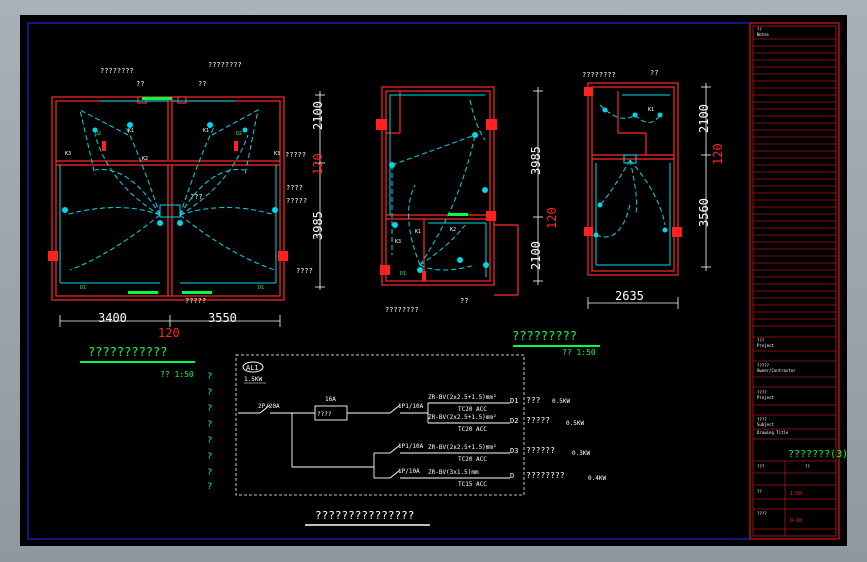  I want to click on tb-sheet-label: ????, so click(762, 513).